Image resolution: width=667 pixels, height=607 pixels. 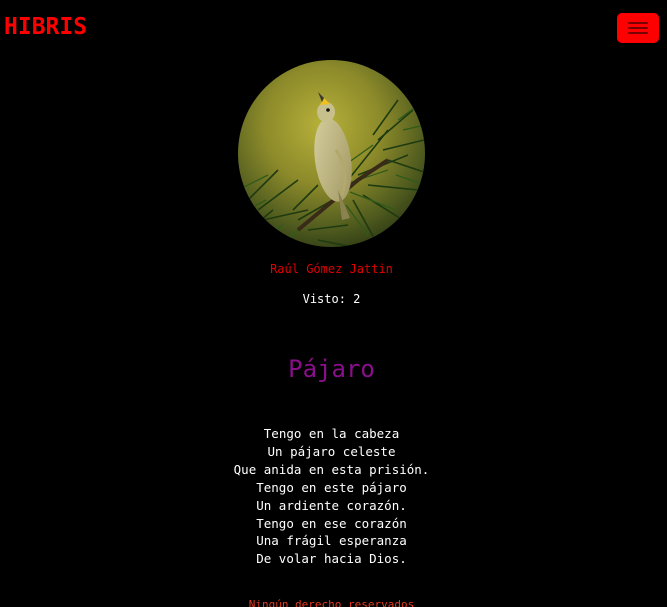 I want to click on poem-line: Que anida en esta prisión., so click(x=331, y=469).